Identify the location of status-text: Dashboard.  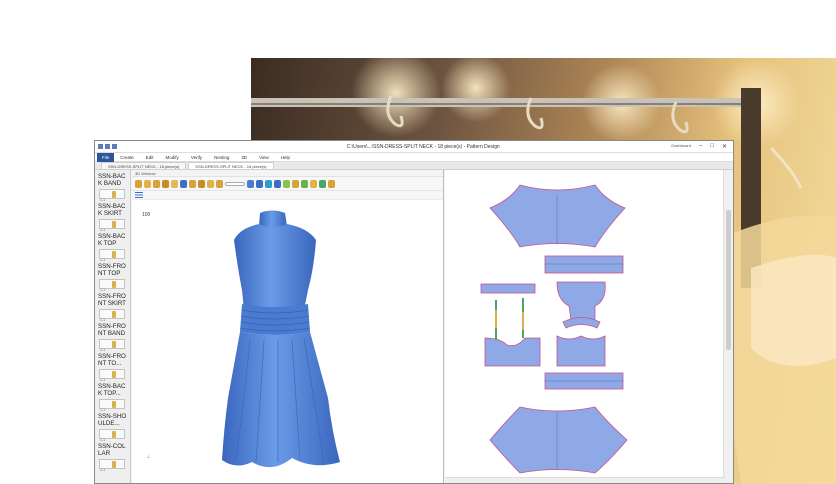
(681, 145).